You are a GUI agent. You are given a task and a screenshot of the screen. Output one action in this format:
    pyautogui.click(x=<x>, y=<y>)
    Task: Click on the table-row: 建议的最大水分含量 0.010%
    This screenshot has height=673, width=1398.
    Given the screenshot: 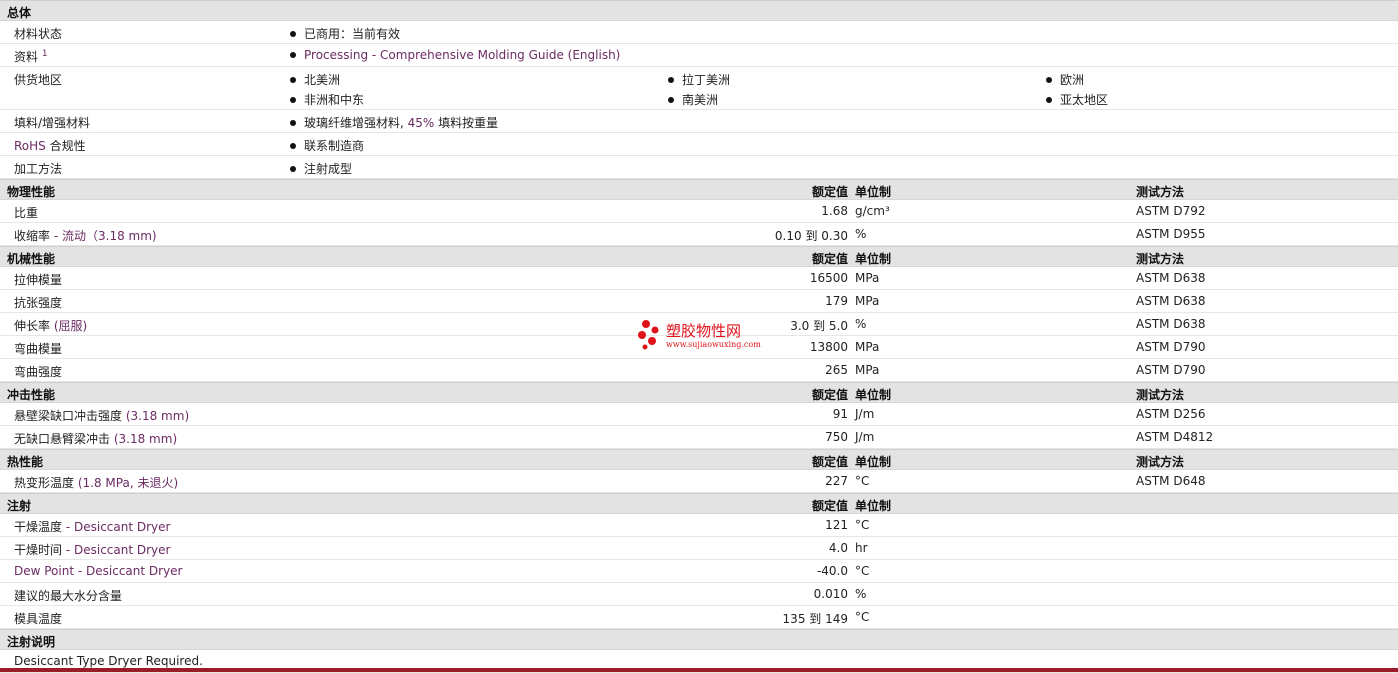 What is the action you would take?
    pyautogui.click(x=699, y=594)
    